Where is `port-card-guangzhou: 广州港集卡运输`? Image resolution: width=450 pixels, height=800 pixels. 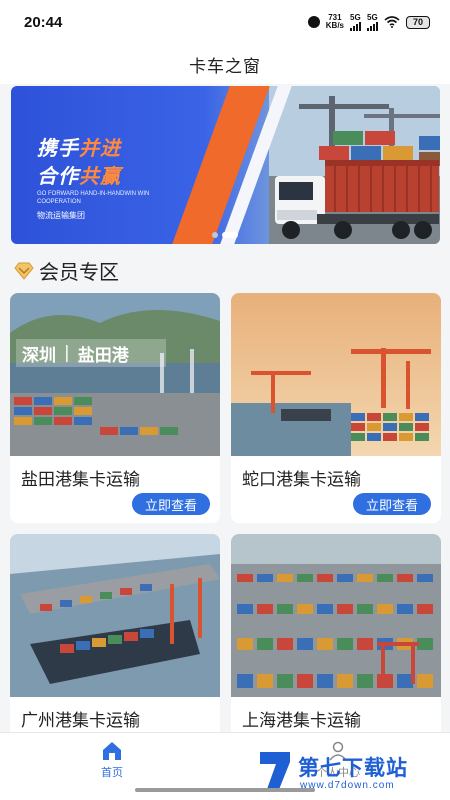
port-card-guangzhou: 广州港集卡运输 is located at coordinates (115, 649).